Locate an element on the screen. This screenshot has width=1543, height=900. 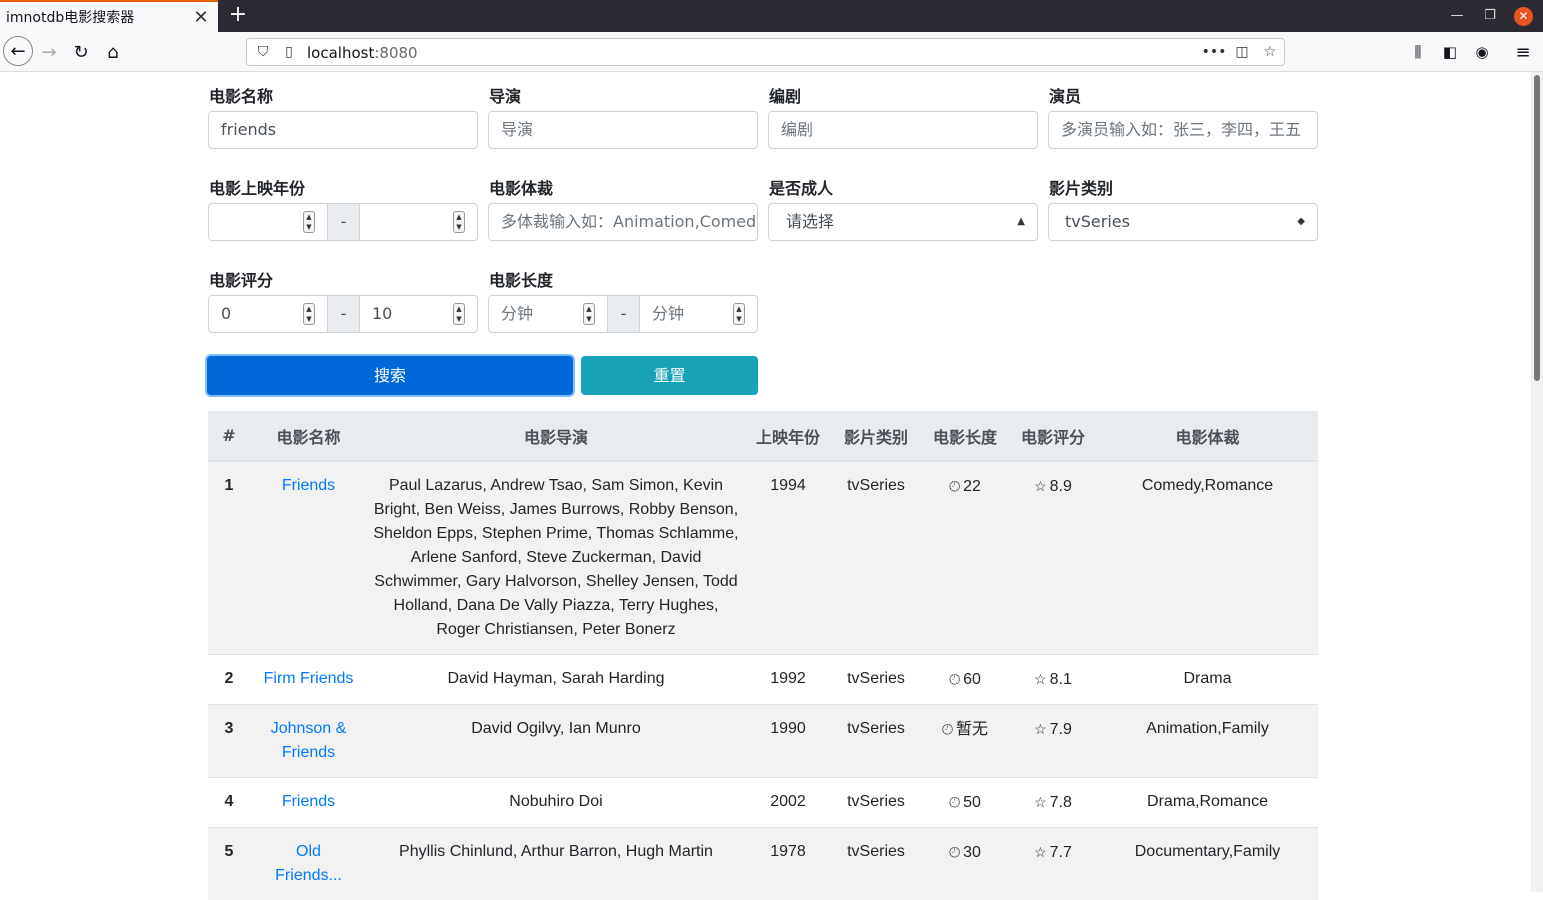
type-label: 影片类别 is located at coordinates (1081, 187).